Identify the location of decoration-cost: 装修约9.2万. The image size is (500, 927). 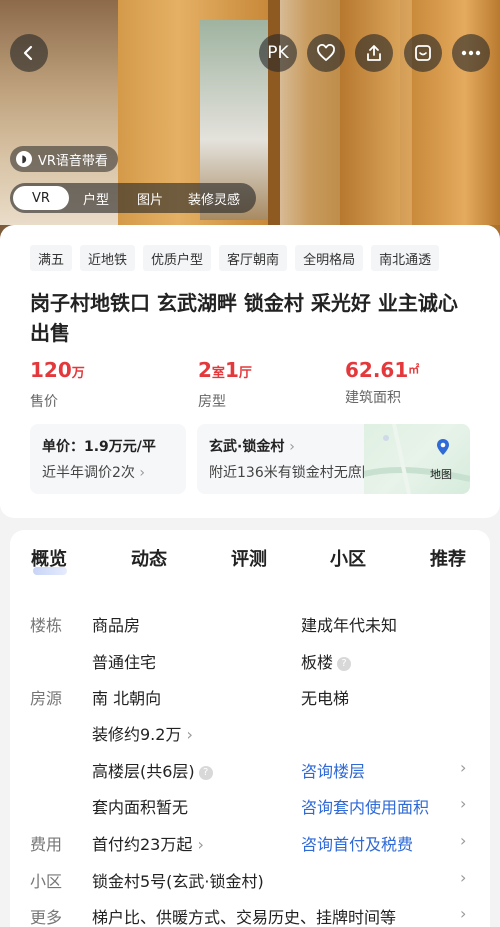
(137, 734).